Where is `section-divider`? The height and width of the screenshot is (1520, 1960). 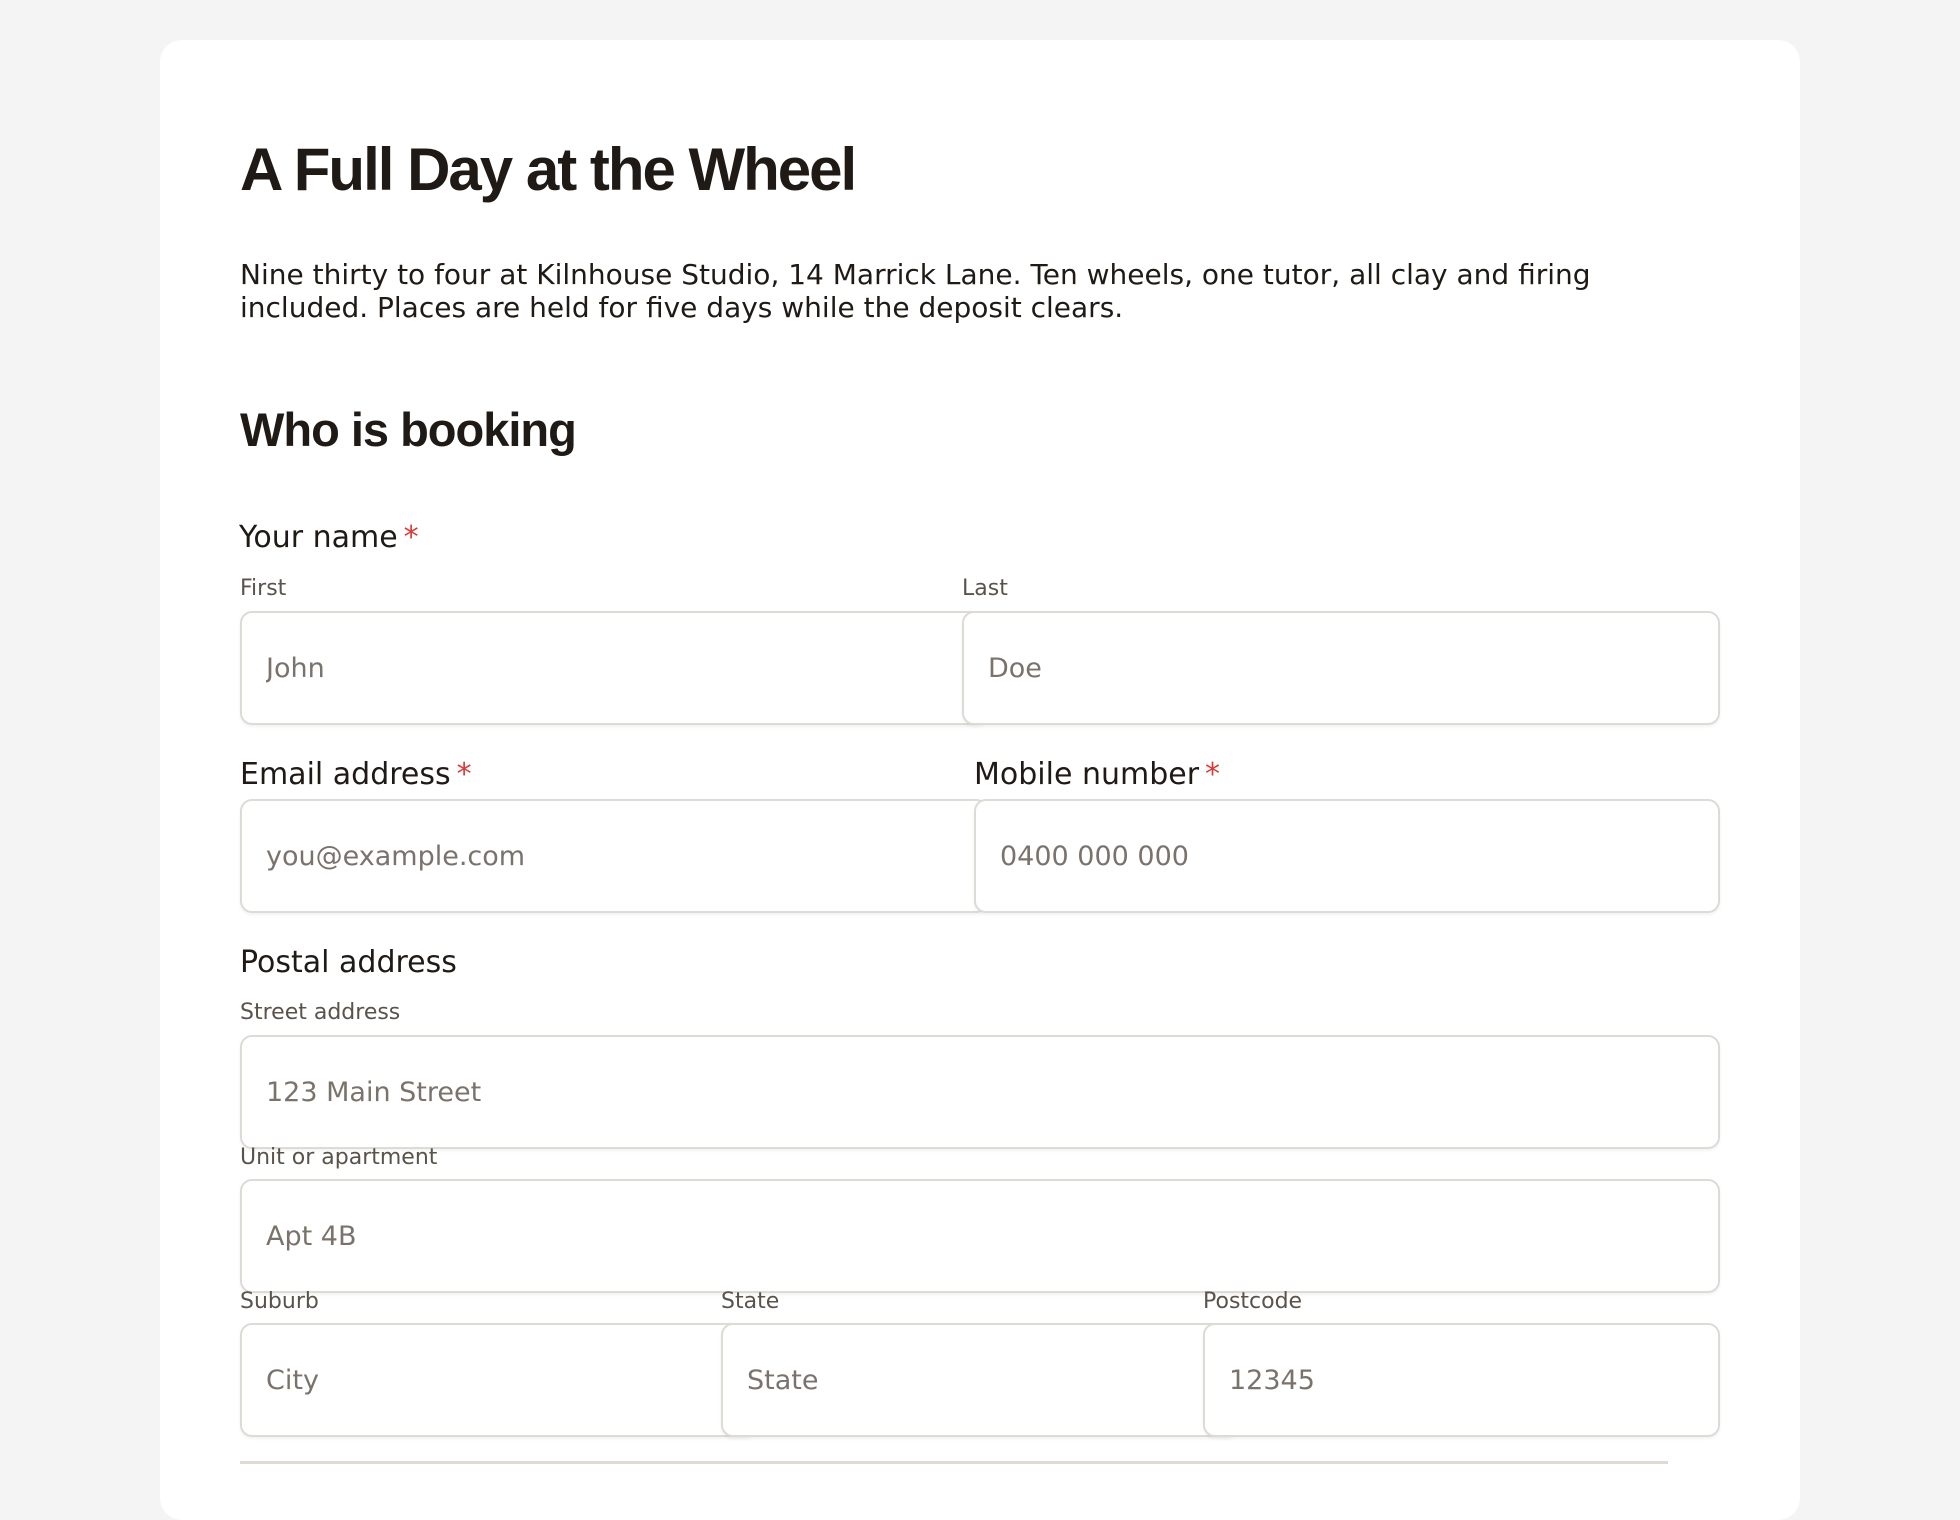 section-divider is located at coordinates (954, 1462).